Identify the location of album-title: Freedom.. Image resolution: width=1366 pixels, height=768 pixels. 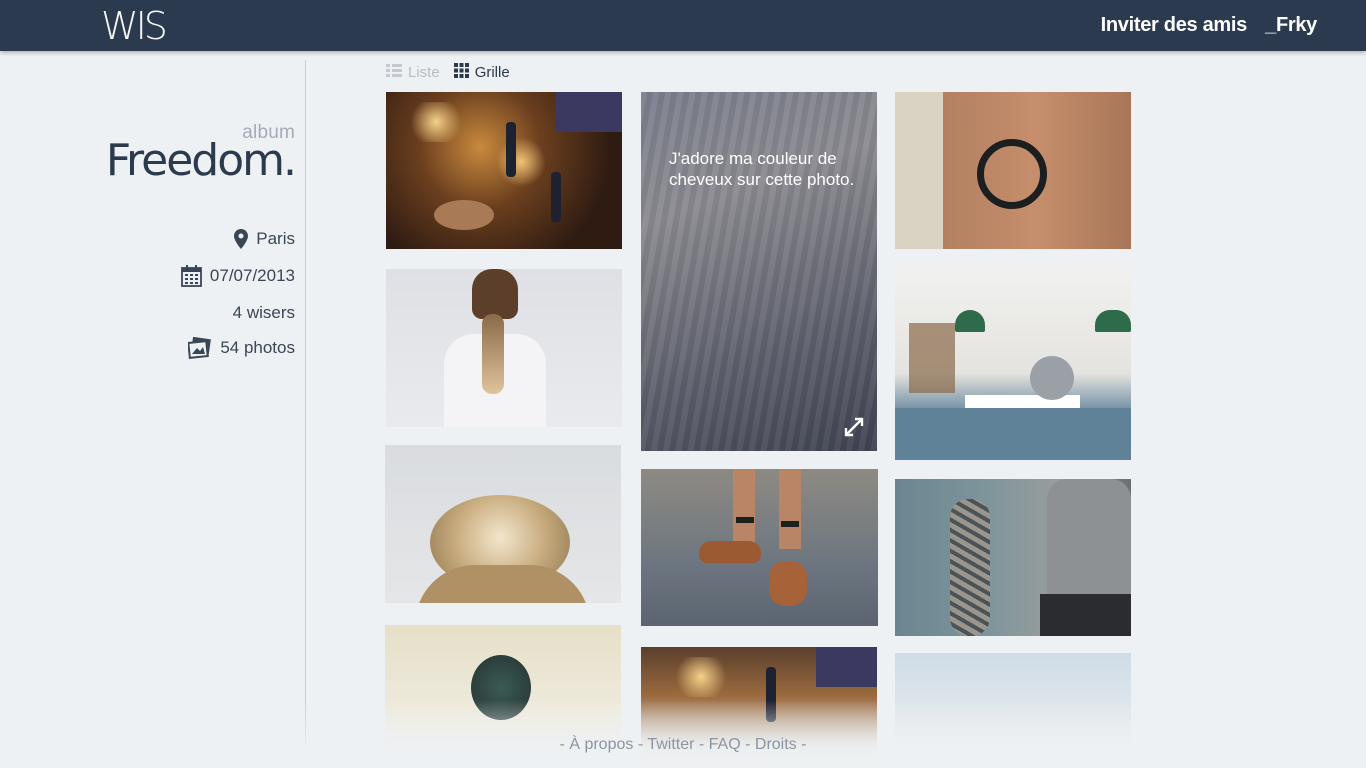
(201, 160).